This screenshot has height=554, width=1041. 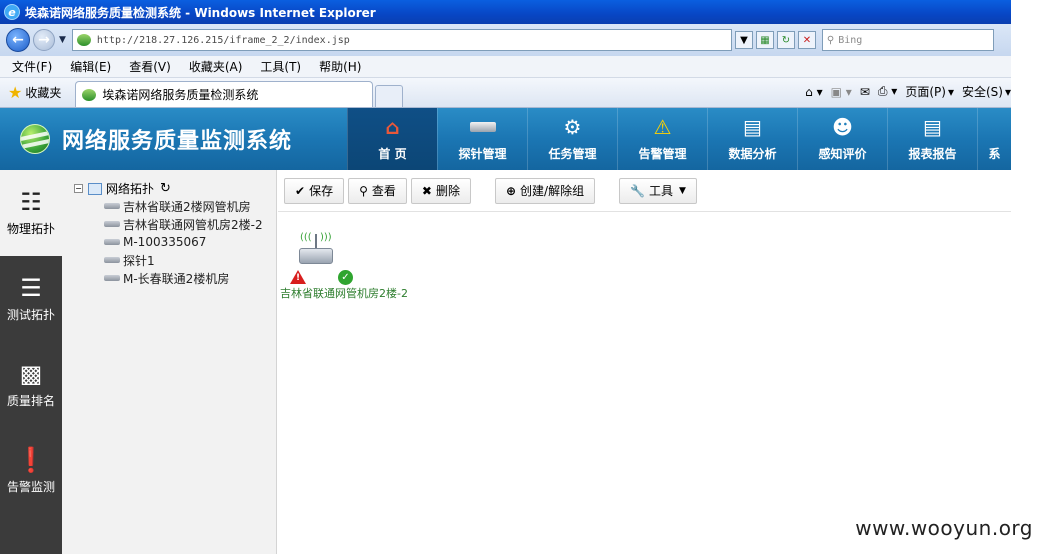 I want to click on nav-probe: 探针管理, so click(x=482, y=139).